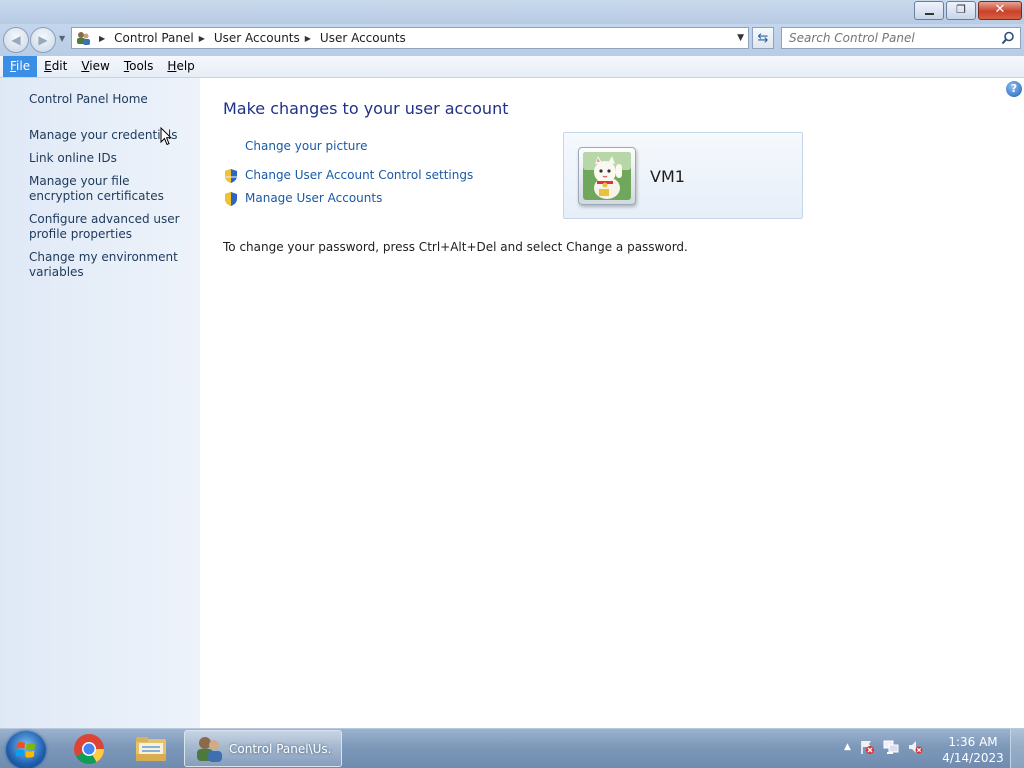 This screenshot has width=1024, height=768. Describe the element at coordinates (1008, 38) in the screenshot. I see `search-icon` at that location.